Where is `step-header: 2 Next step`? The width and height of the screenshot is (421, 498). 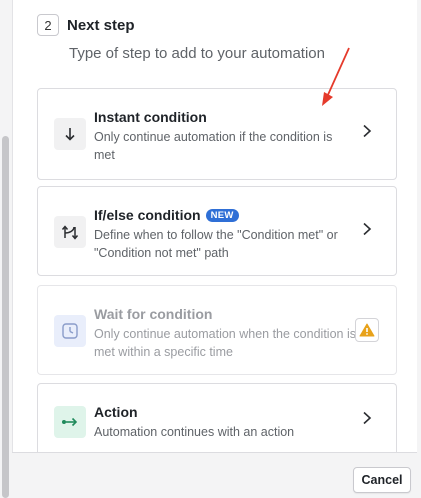 step-header: 2 Next step is located at coordinates (86, 25).